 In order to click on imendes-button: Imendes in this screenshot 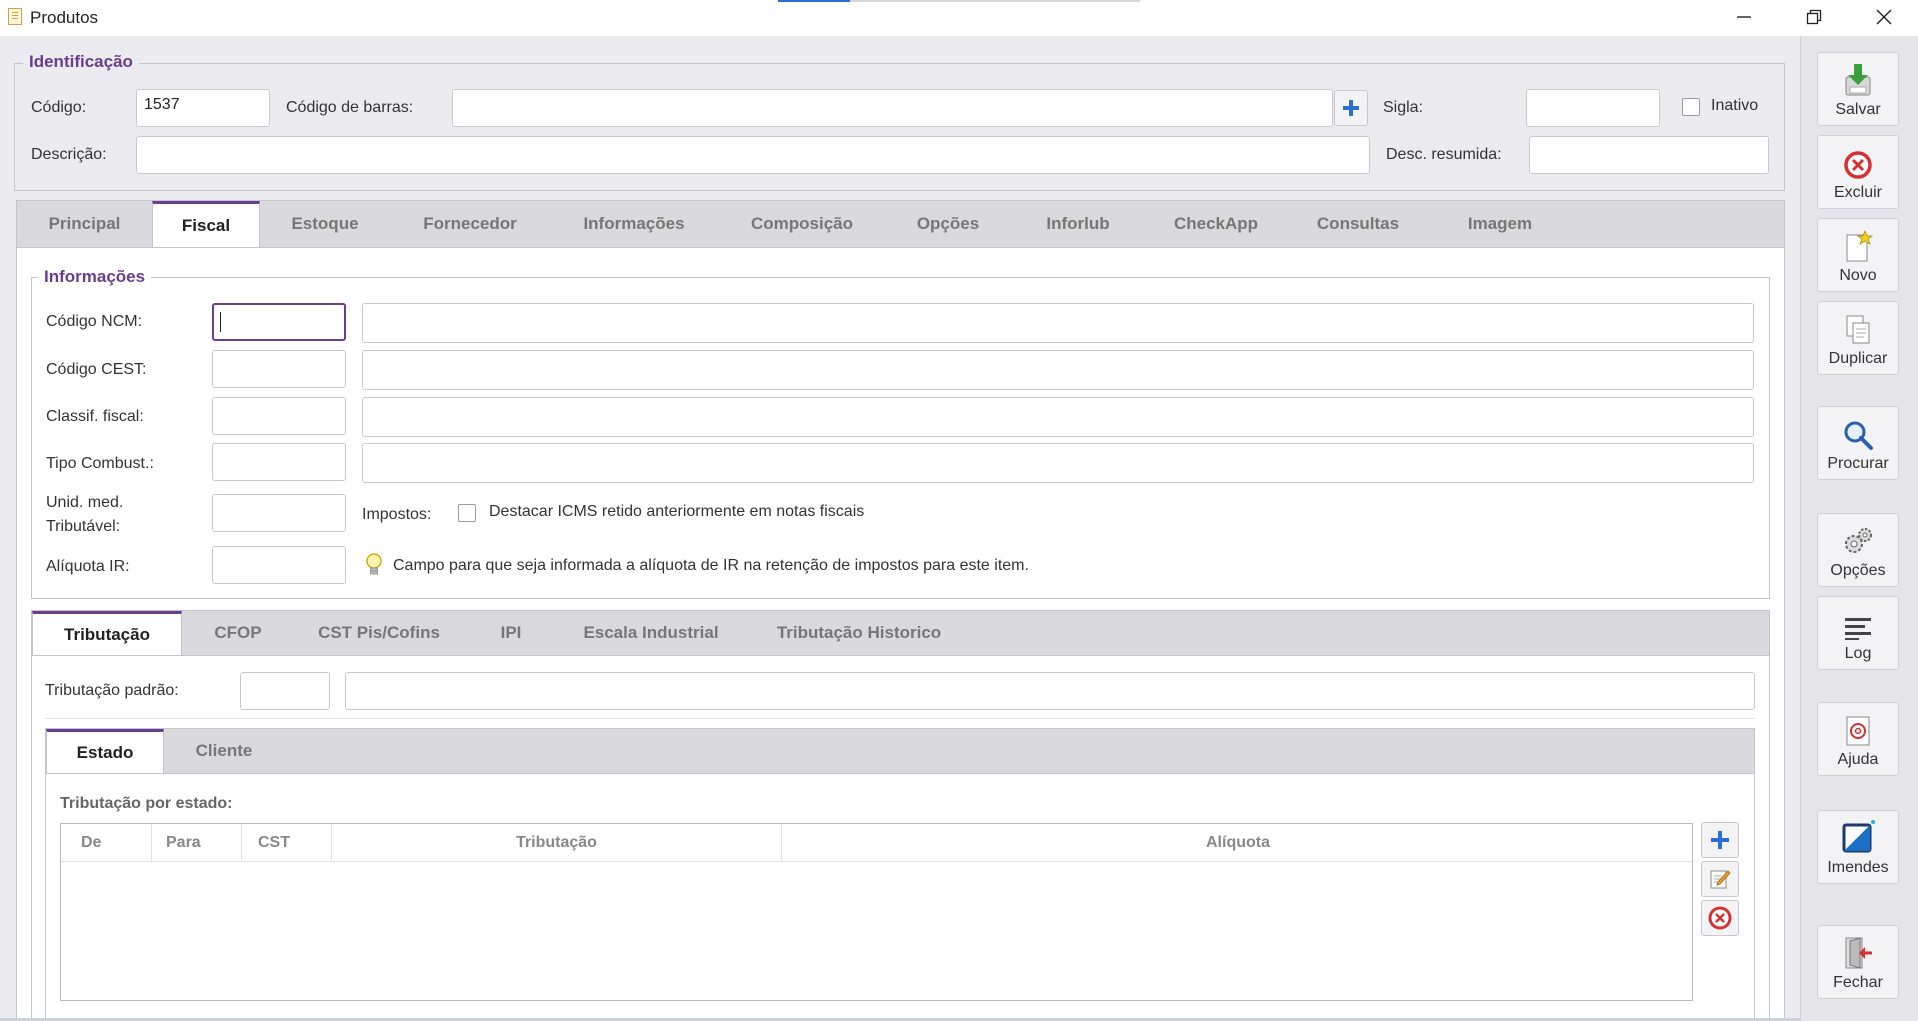, I will do `click(1858, 847)`.